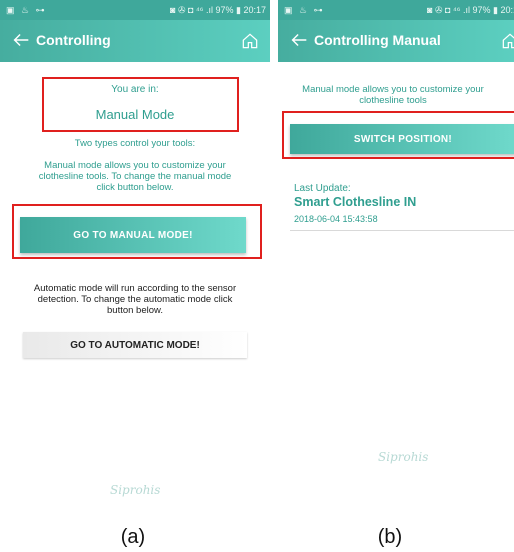 The width and height of the screenshot is (514, 552). What do you see at coordinates (135, 10) in the screenshot?
I see `status-bar: ▣ ♨ ⊶ ◙ ✇ ◘ ⁴⁶ .ıl 97% ▮ 20:17` at bounding box center [135, 10].